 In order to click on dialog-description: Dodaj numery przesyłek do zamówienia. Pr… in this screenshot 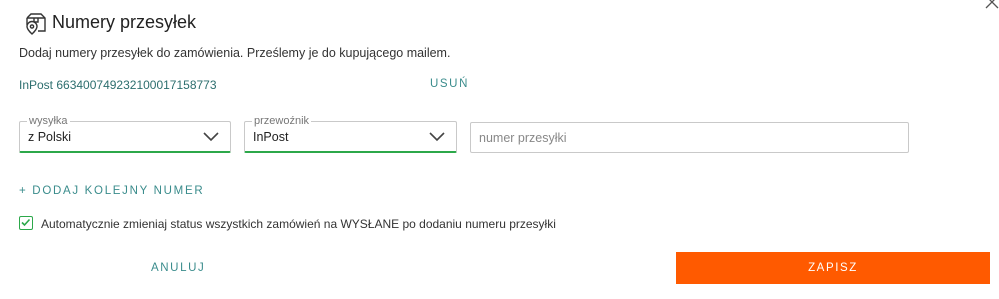, I will do `click(235, 53)`.